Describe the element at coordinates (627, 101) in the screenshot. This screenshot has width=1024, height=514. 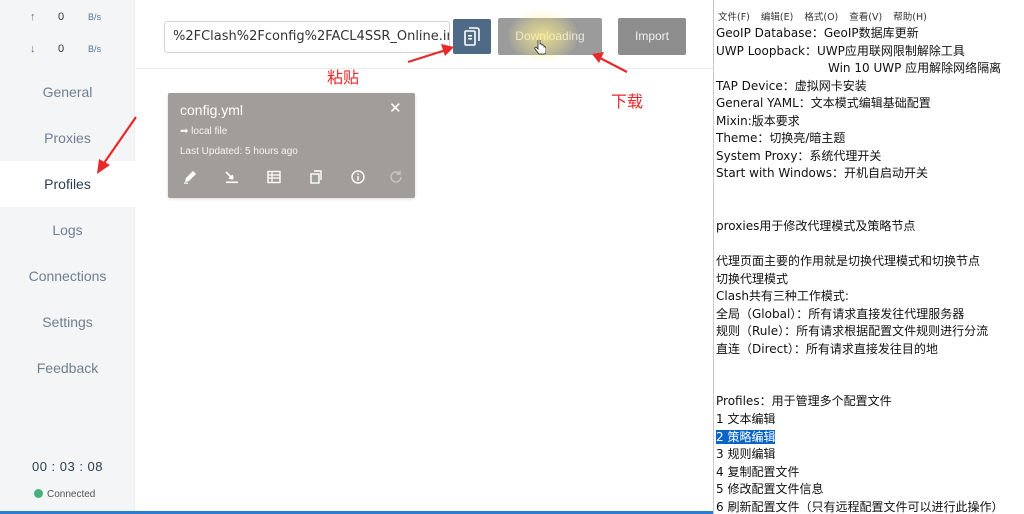
I see `annotation-download: 下载` at that location.